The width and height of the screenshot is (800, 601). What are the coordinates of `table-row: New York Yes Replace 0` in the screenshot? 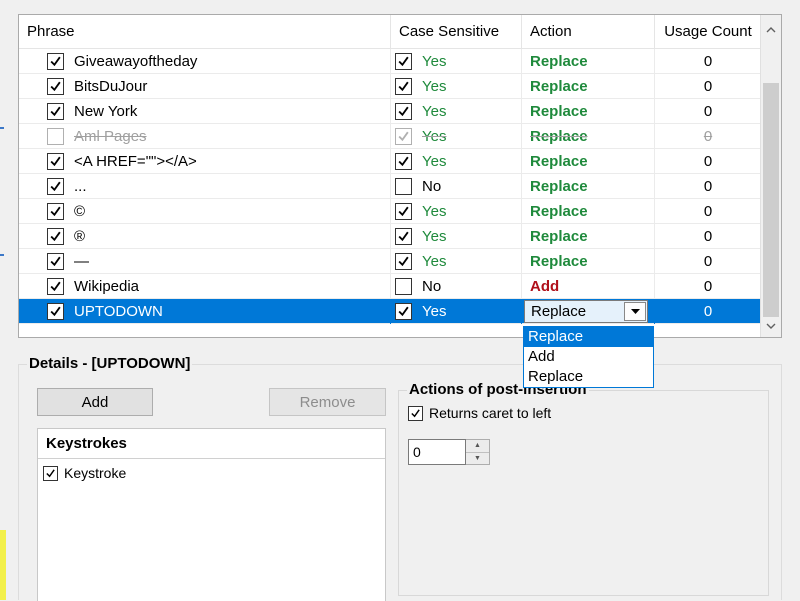 It's located at (390, 111).